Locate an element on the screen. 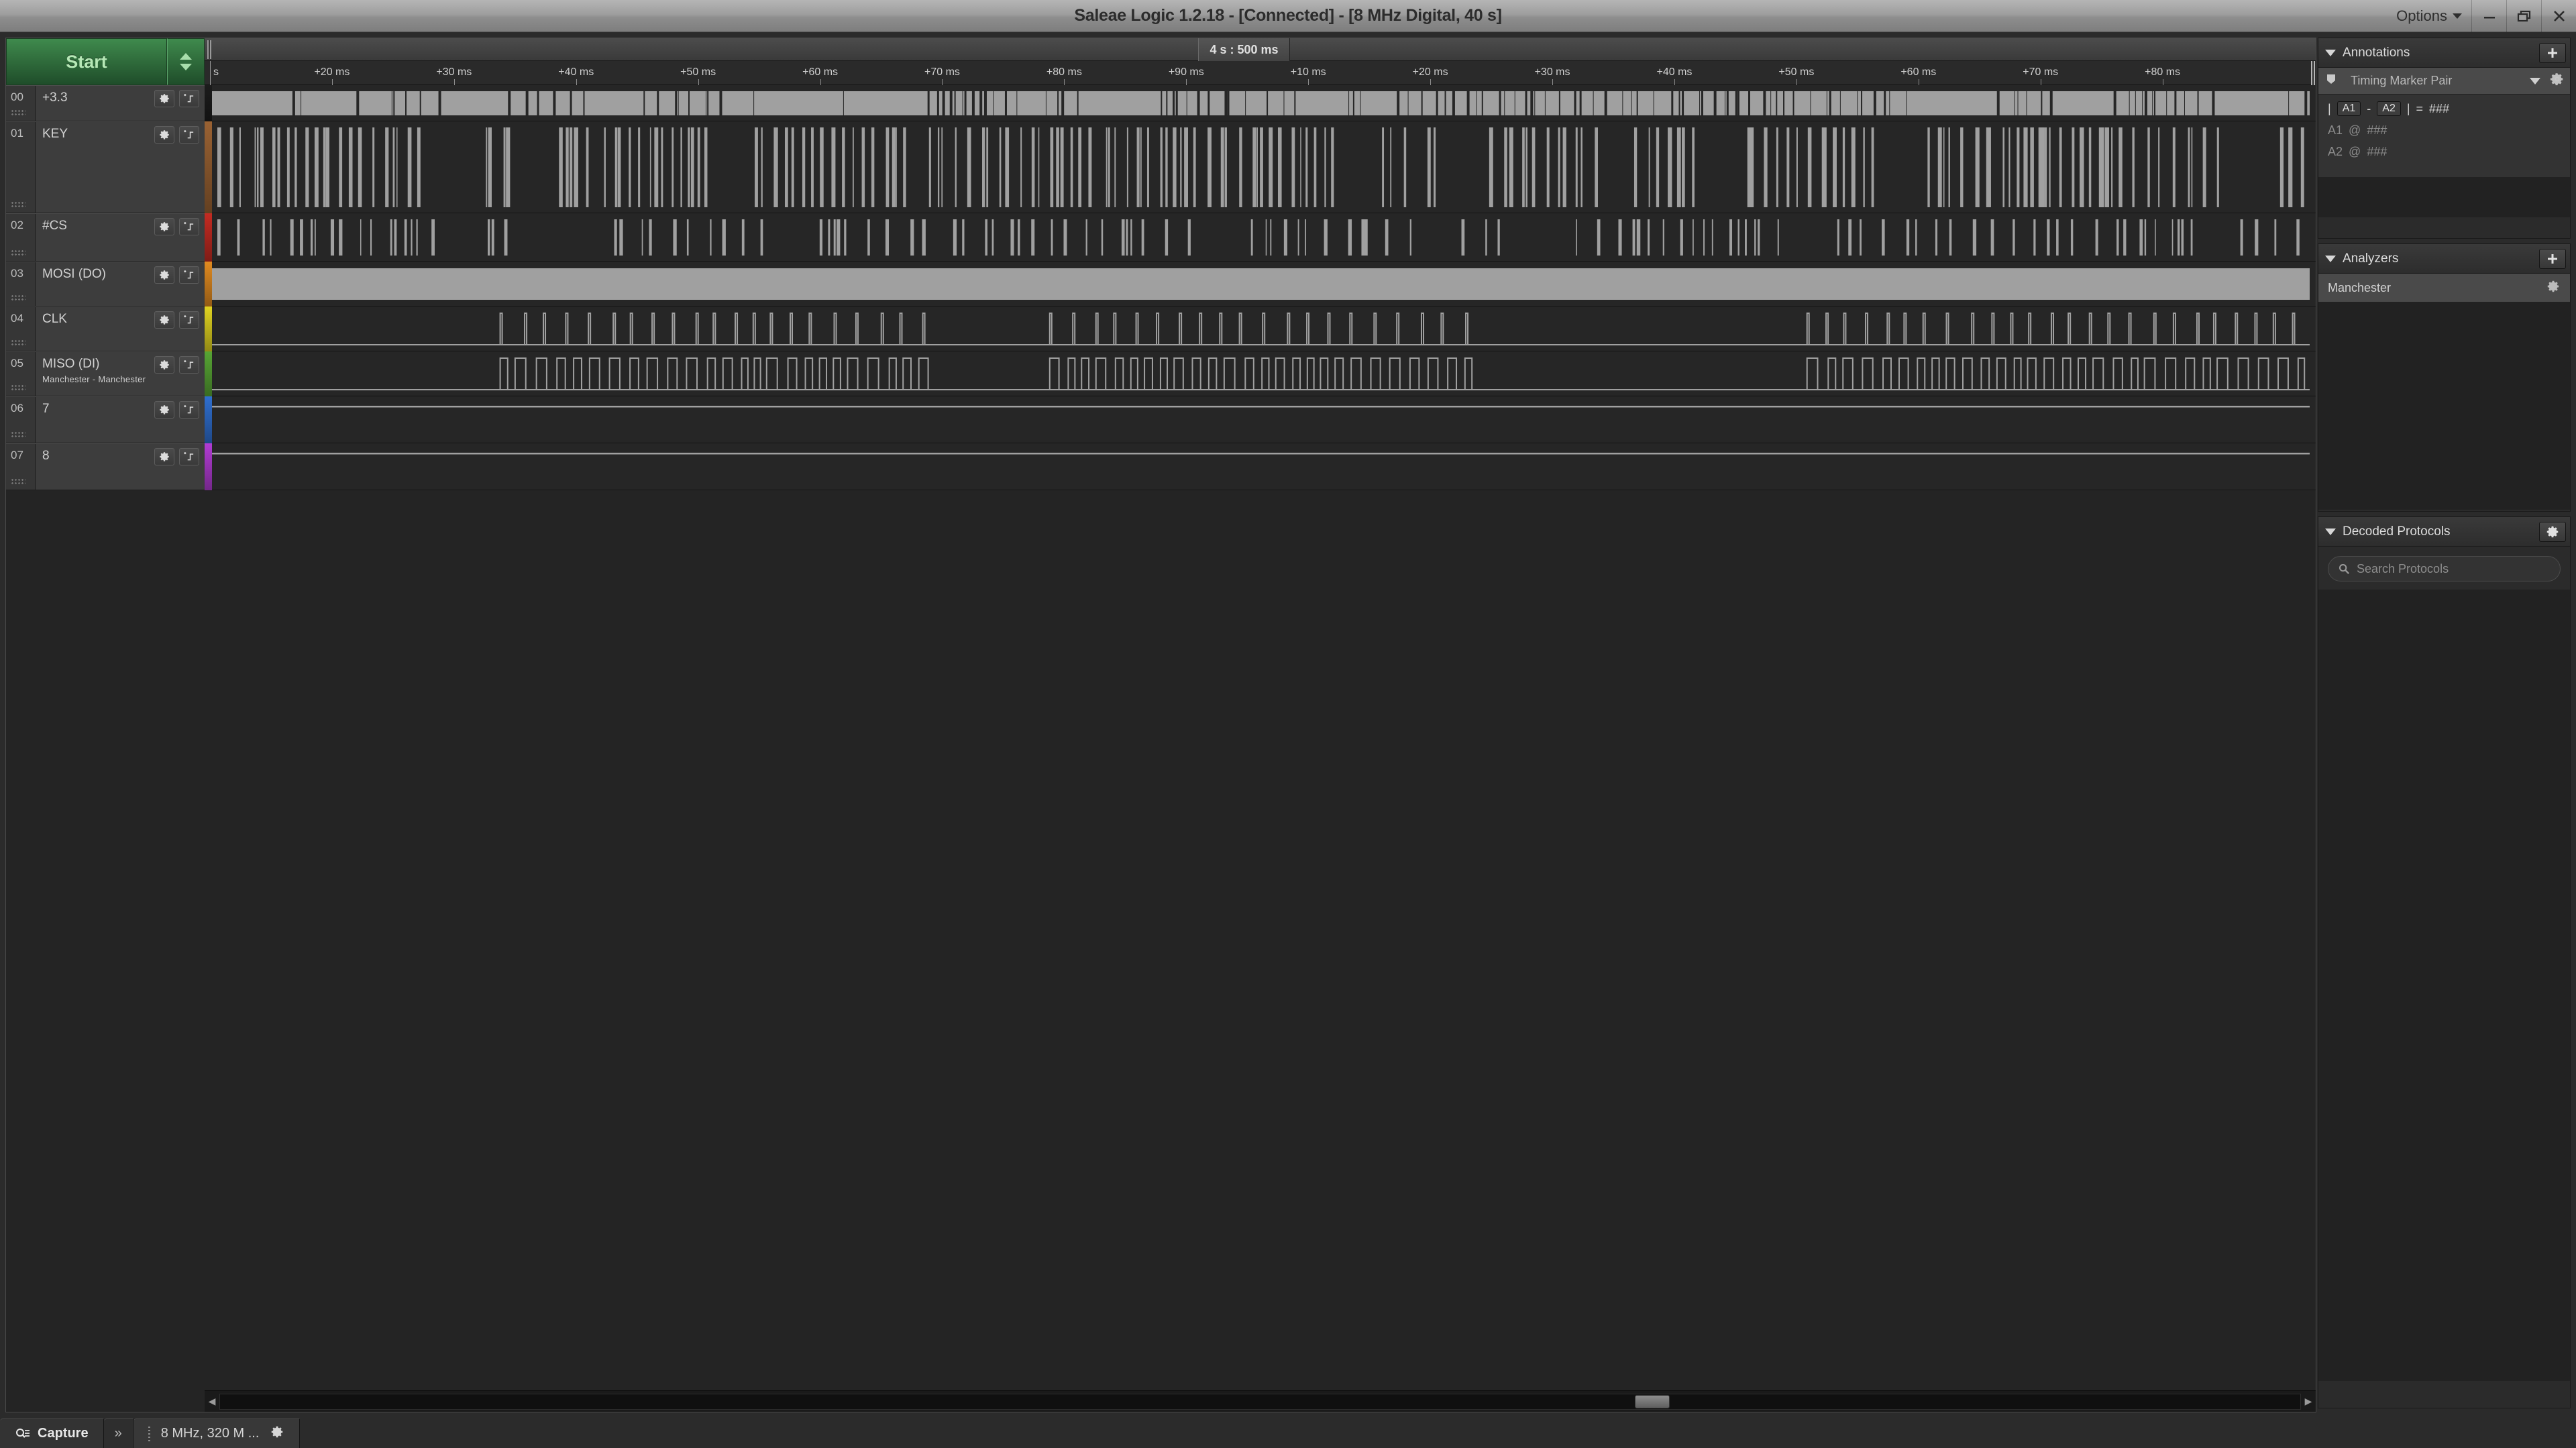  plus-icon is located at coordinates (2552, 259).